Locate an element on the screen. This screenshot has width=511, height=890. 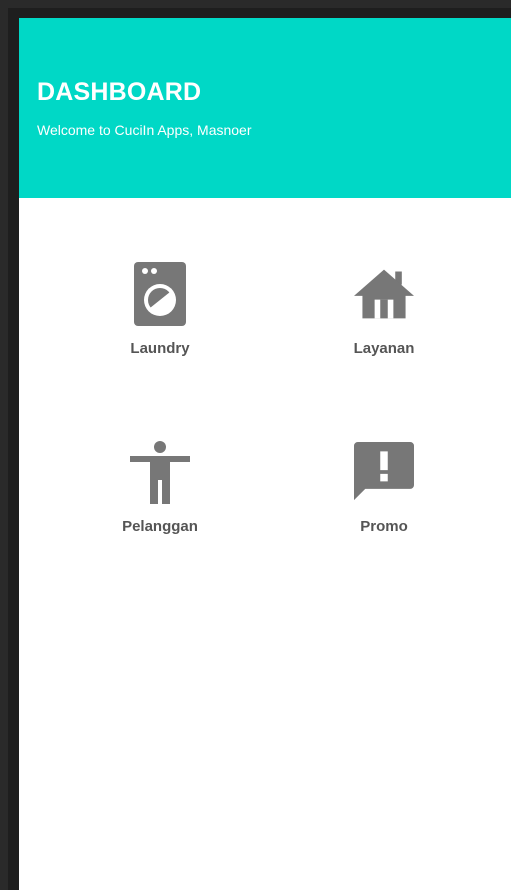
accessibility-person-icon is located at coordinates (160, 472).